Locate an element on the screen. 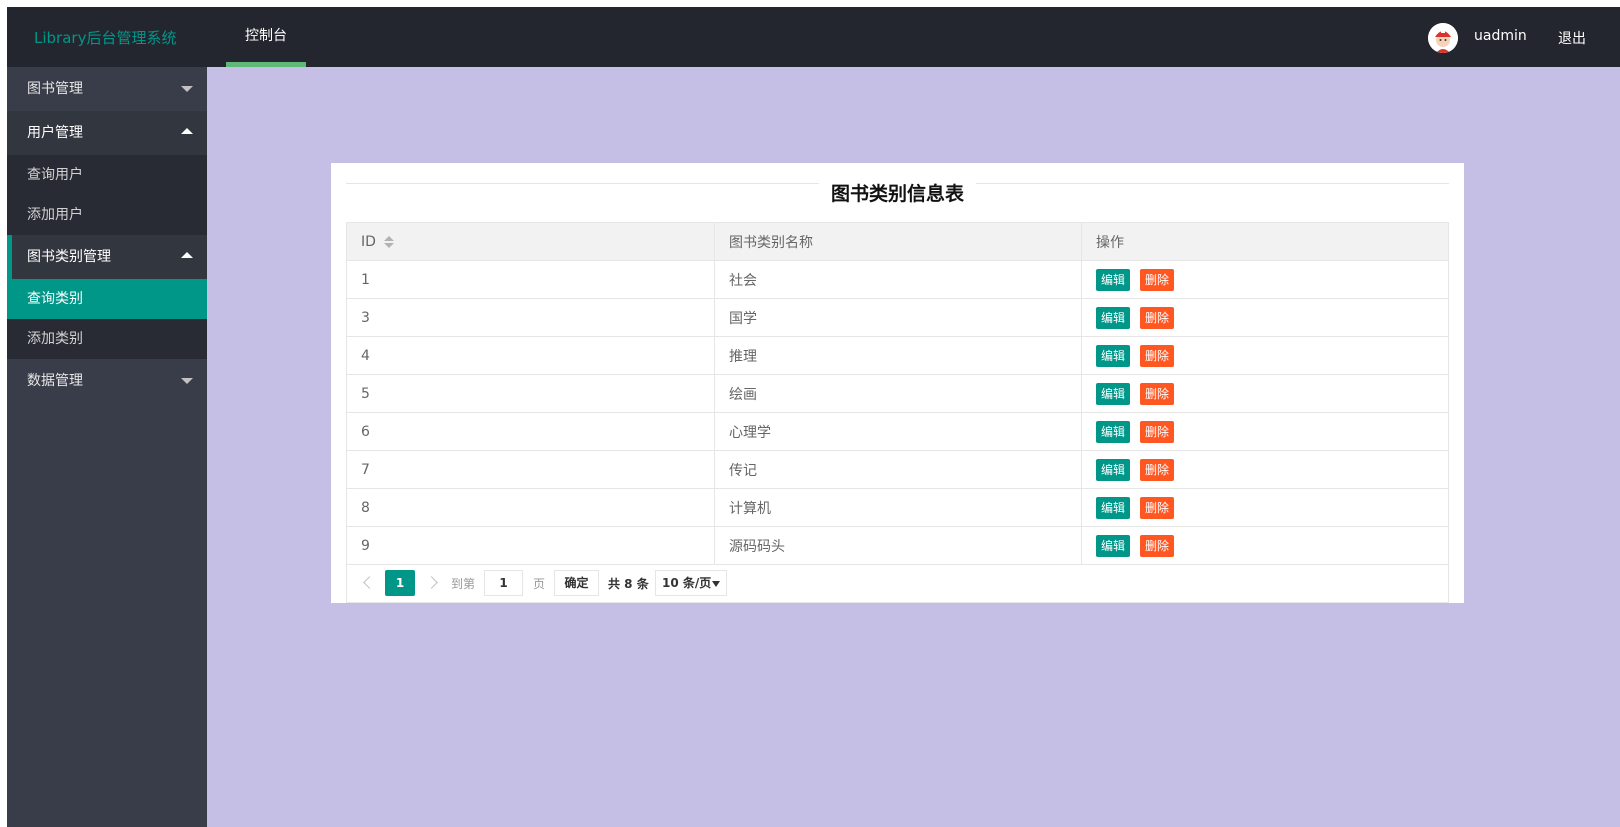 This screenshot has height=827, width=1620. cell-id: 8 is located at coordinates (530, 507).